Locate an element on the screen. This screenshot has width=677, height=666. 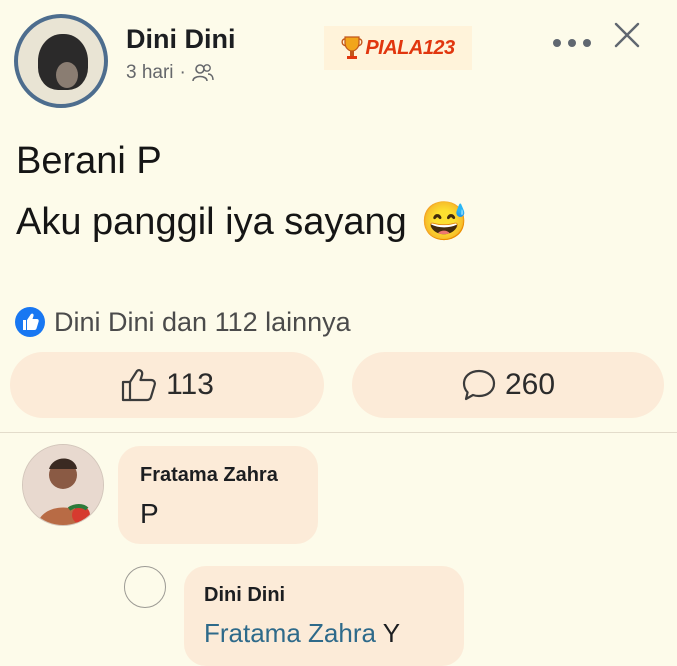
reply-author-avatar is located at coordinates (145, 587).